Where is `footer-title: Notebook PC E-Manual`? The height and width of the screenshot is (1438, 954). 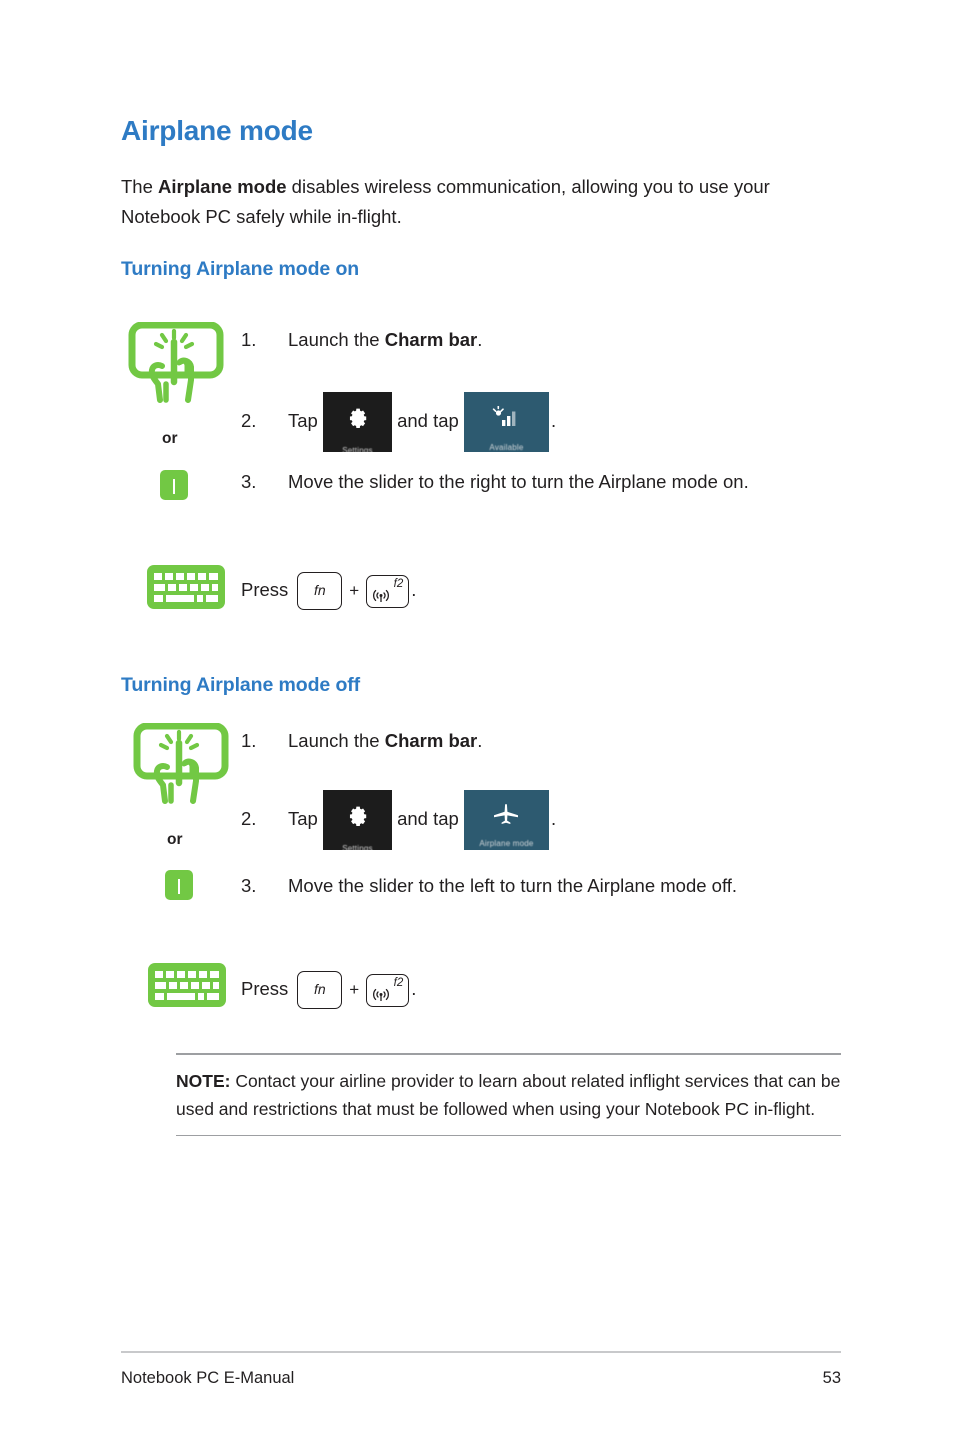
footer-title: Notebook PC E-Manual is located at coordinates (208, 1378).